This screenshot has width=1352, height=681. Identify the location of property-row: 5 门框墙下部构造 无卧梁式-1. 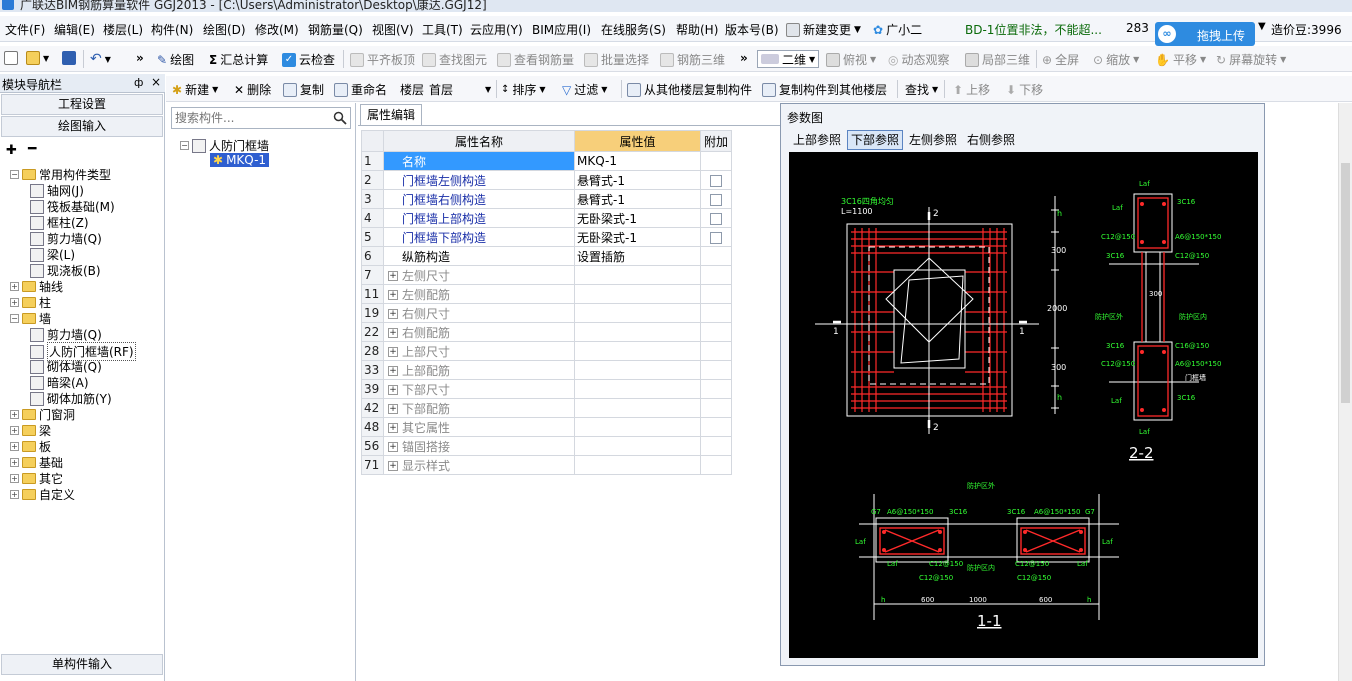
(546, 237).